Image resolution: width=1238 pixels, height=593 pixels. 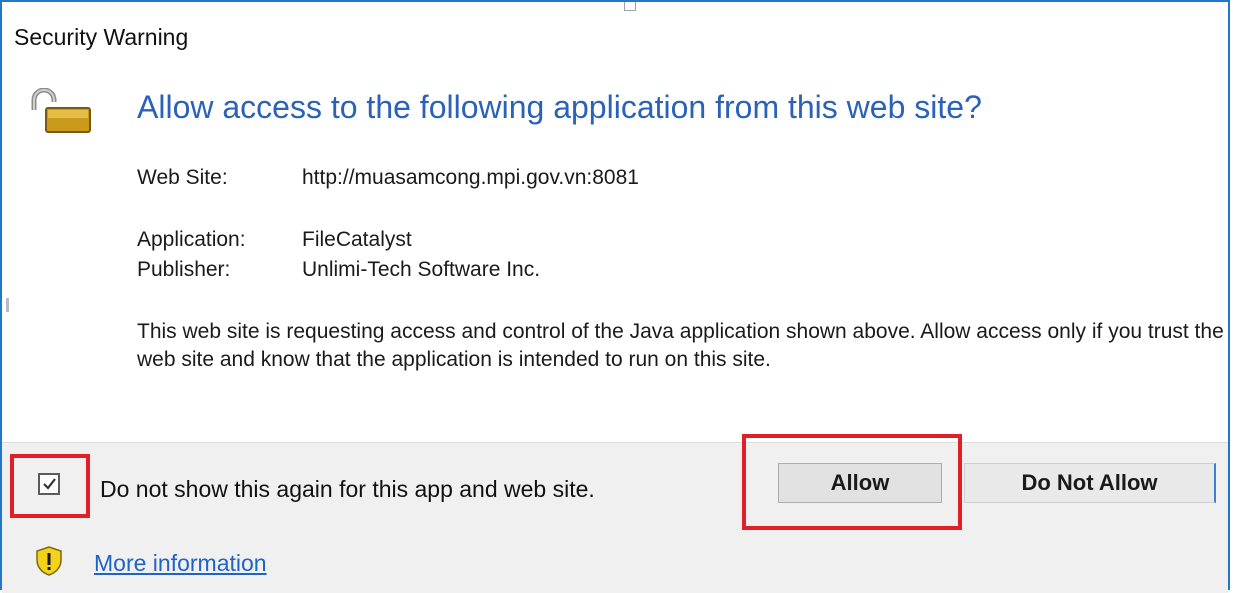 I want to click on warning-shield-icon, so click(x=49, y=561).